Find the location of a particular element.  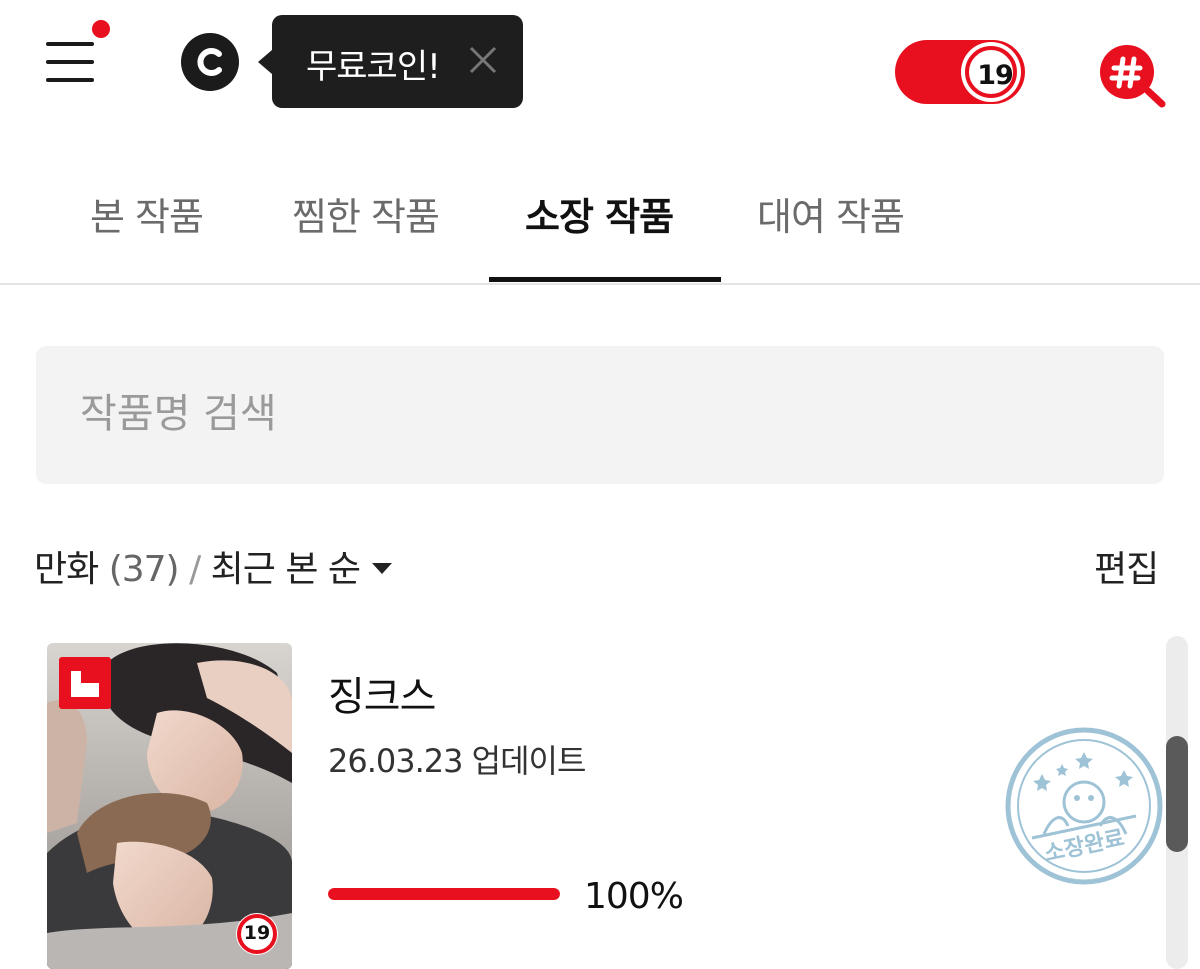

tab-owned: 소장 작품 is located at coordinates (599, 213).